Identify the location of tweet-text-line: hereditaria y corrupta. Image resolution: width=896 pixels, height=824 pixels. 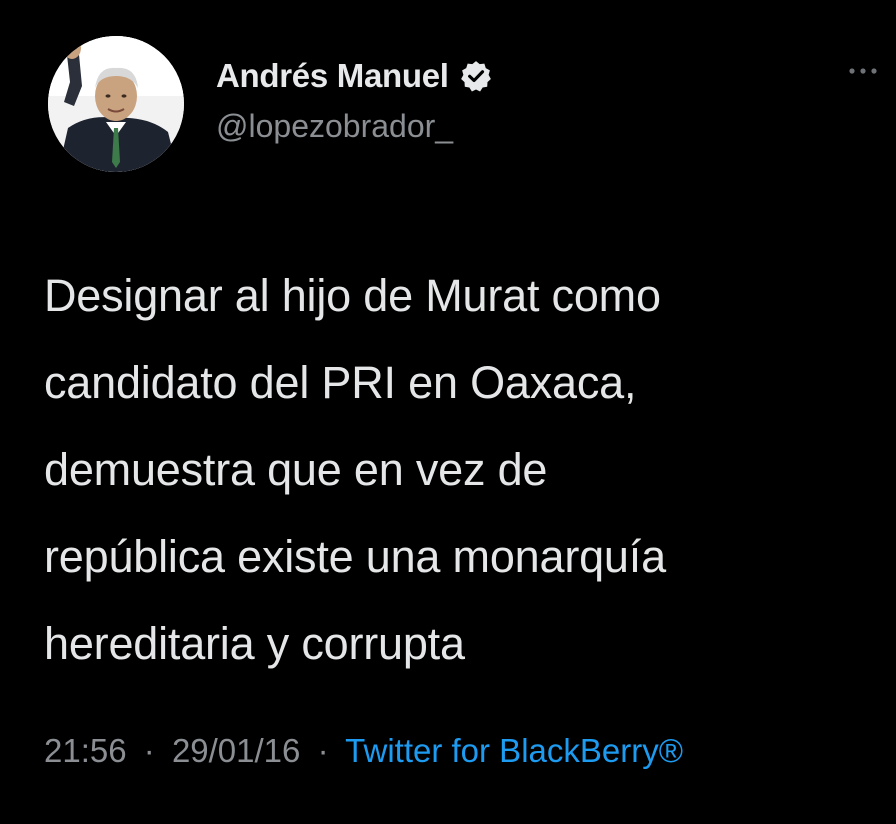
(254, 643).